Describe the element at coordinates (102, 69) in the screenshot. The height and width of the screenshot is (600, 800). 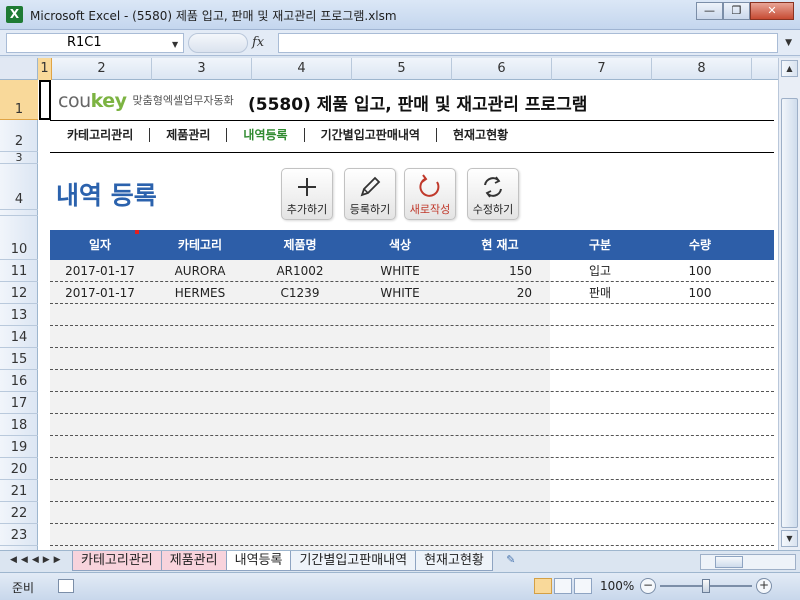
I see `column-header: 2` at that location.